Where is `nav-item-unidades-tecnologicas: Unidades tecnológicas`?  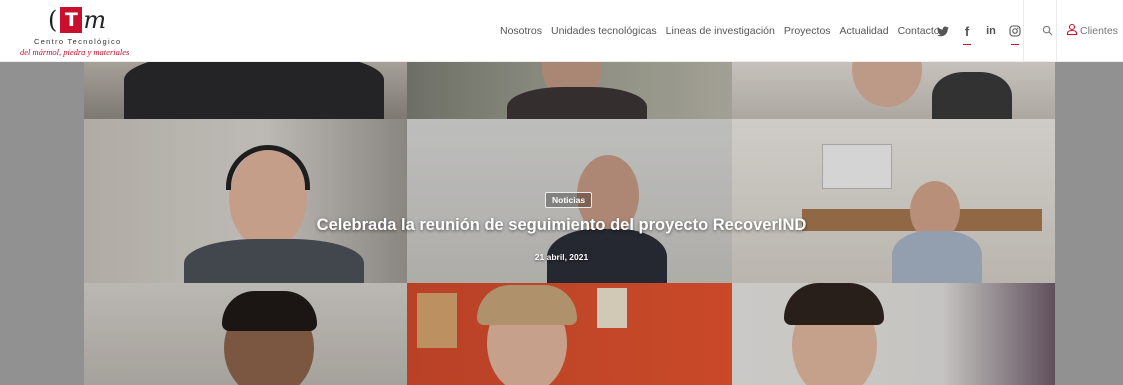
nav-item-unidades-tecnologicas: Unidades tecnológicas is located at coordinates (604, 31).